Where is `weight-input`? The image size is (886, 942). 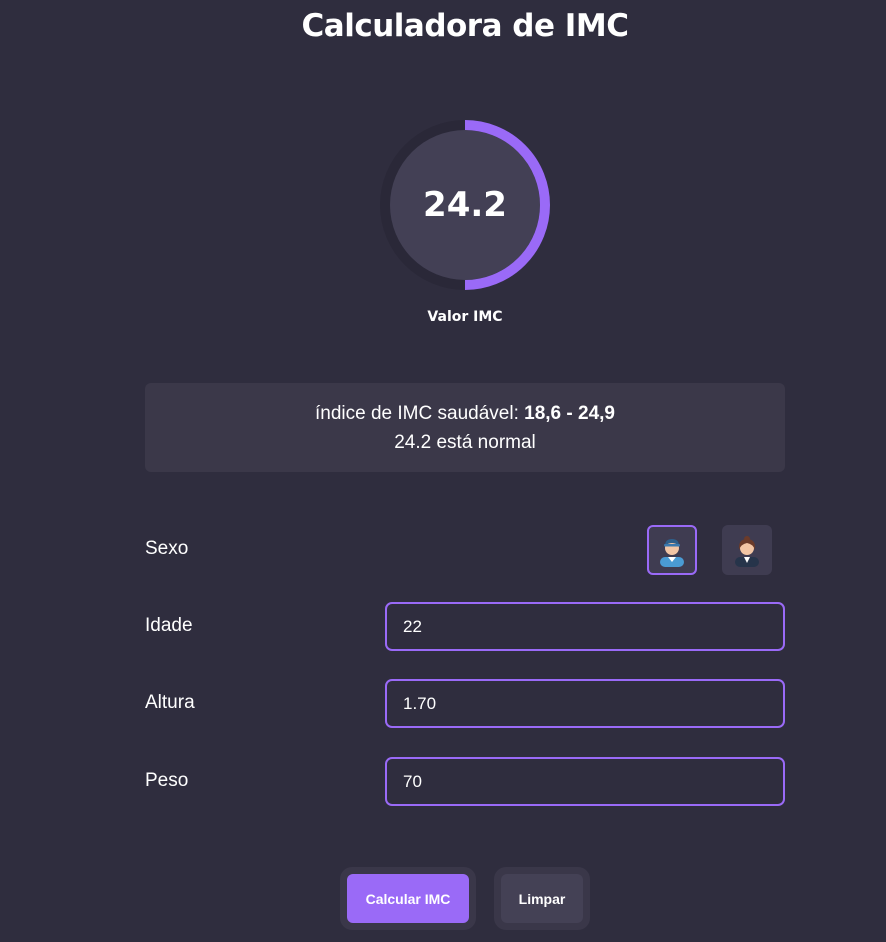
weight-input is located at coordinates (585, 781).